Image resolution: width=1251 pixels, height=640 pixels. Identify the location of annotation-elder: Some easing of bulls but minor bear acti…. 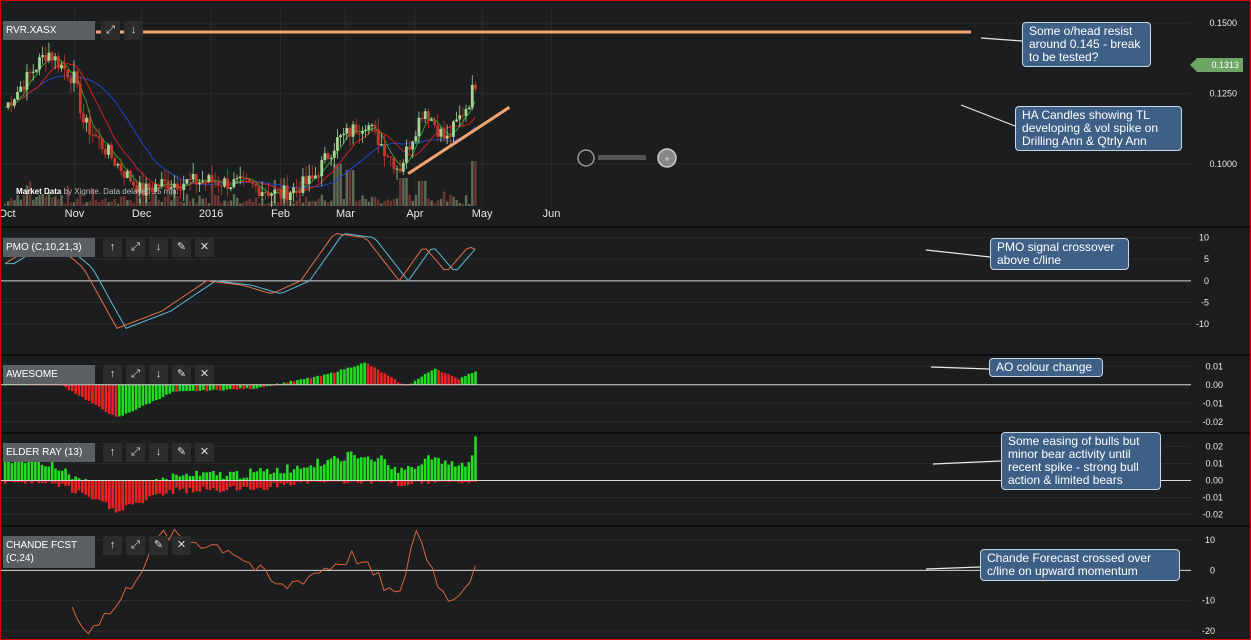
(1081, 461).